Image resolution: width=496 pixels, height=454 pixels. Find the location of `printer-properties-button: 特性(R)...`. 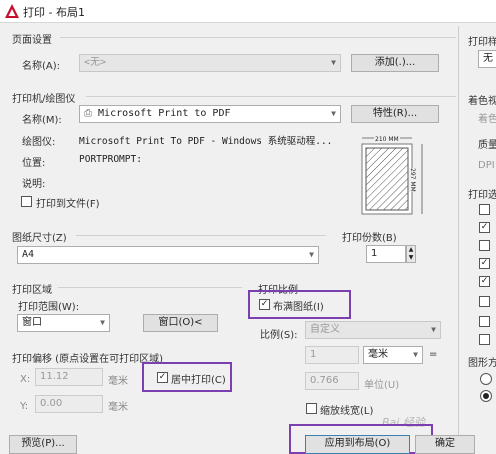

printer-properties-button: 特性(R)... is located at coordinates (395, 114).